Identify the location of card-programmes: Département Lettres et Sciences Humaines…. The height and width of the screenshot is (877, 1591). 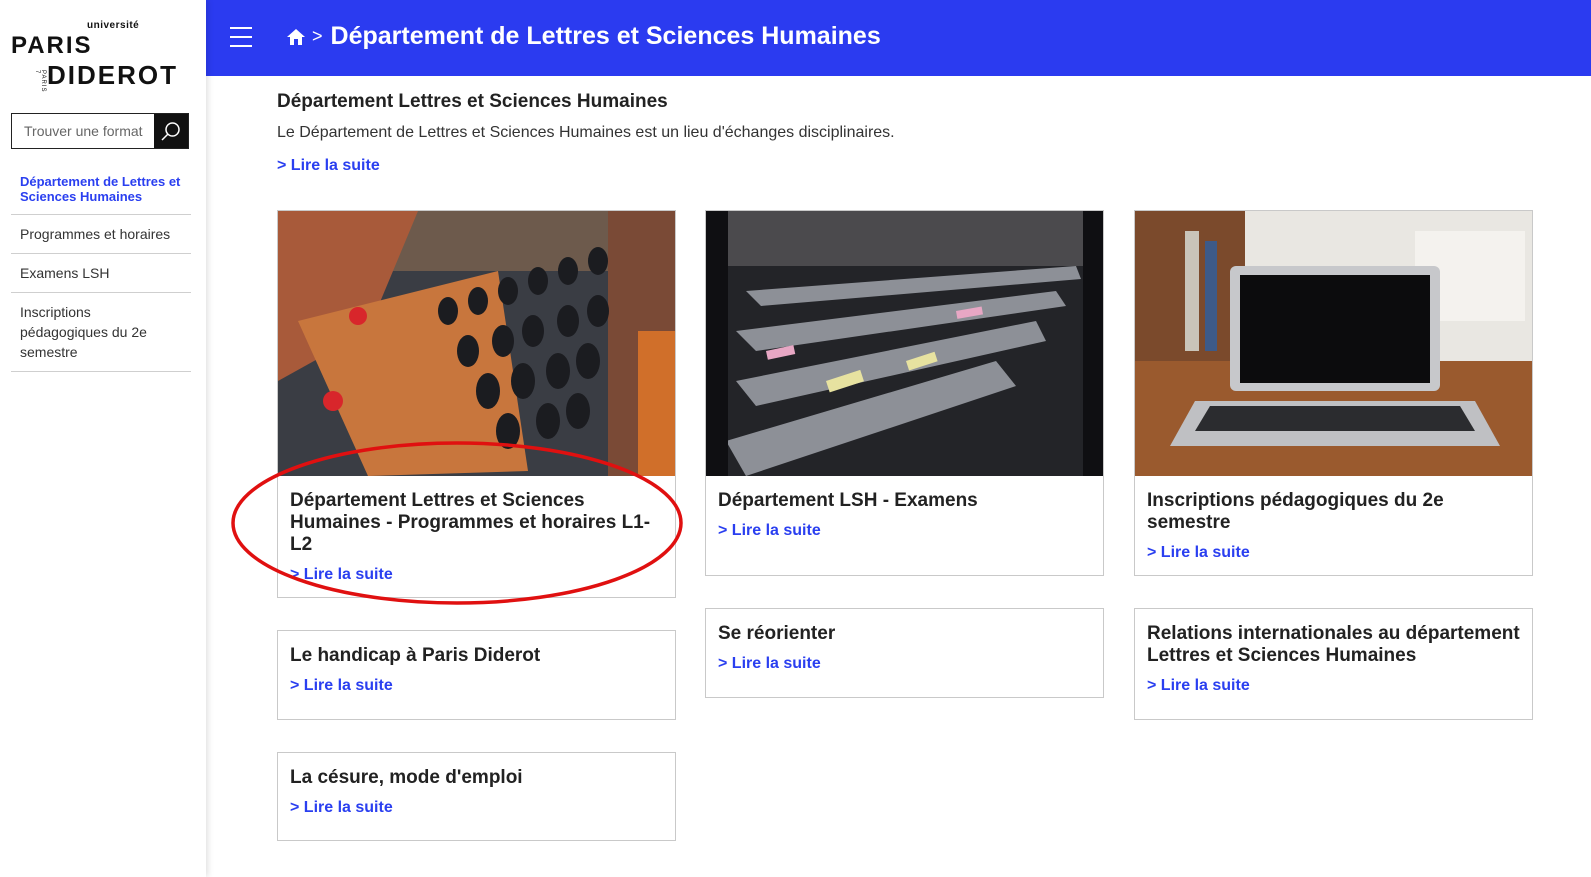
(476, 404).